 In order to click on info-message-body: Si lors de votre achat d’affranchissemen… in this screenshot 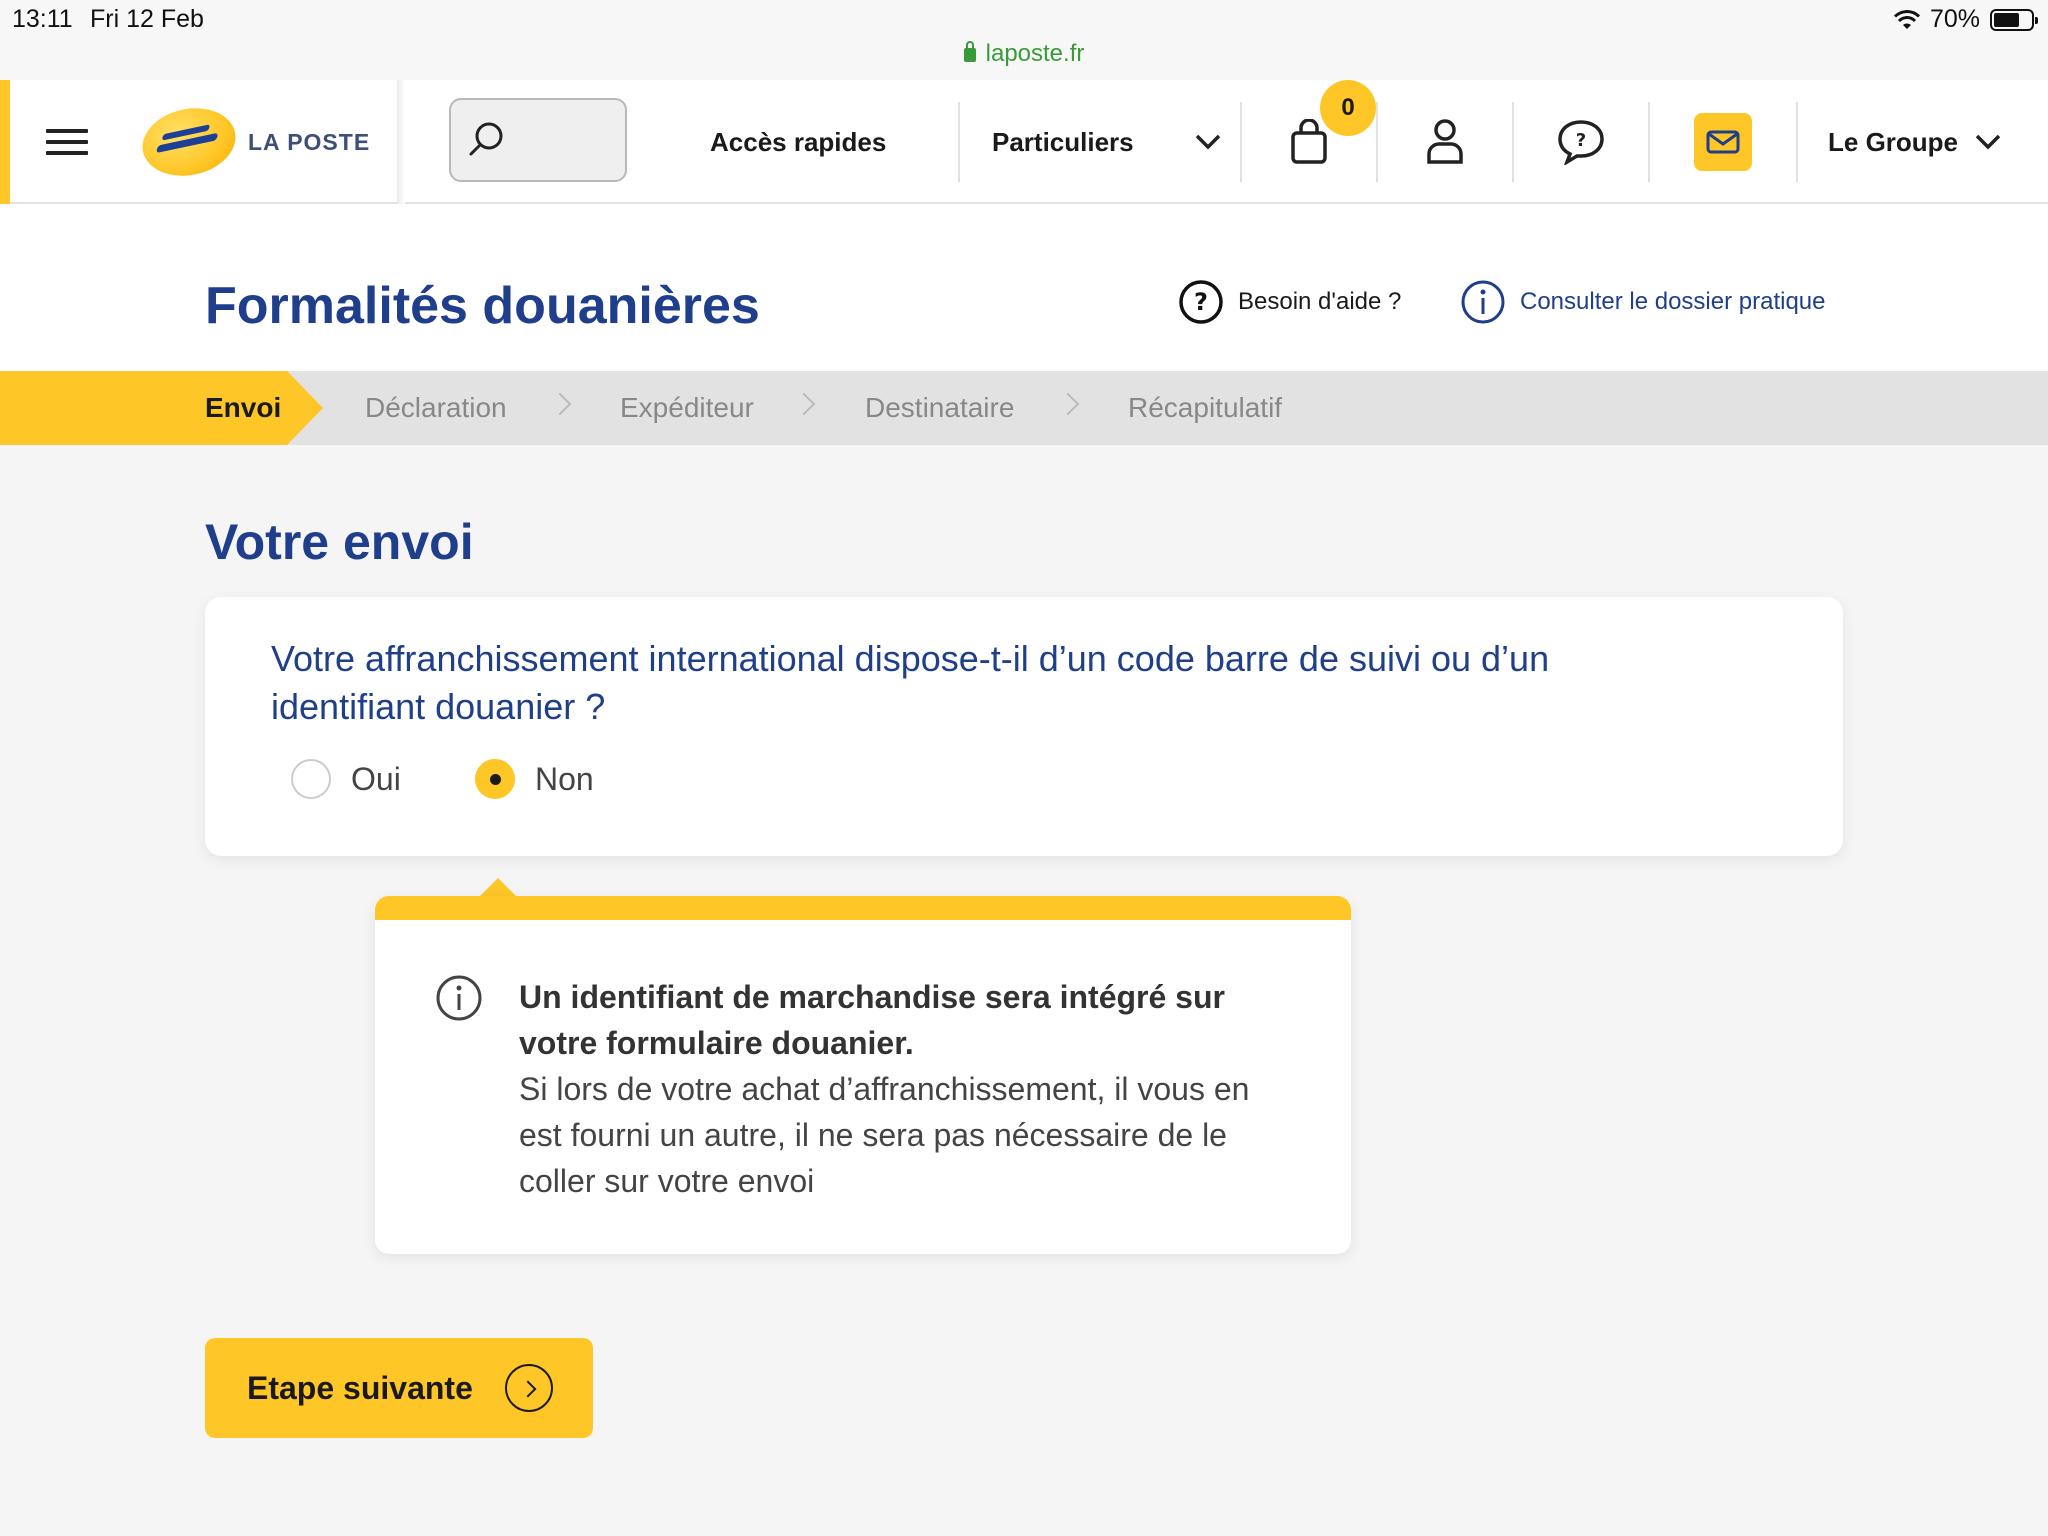, I will do `click(884, 1135)`.